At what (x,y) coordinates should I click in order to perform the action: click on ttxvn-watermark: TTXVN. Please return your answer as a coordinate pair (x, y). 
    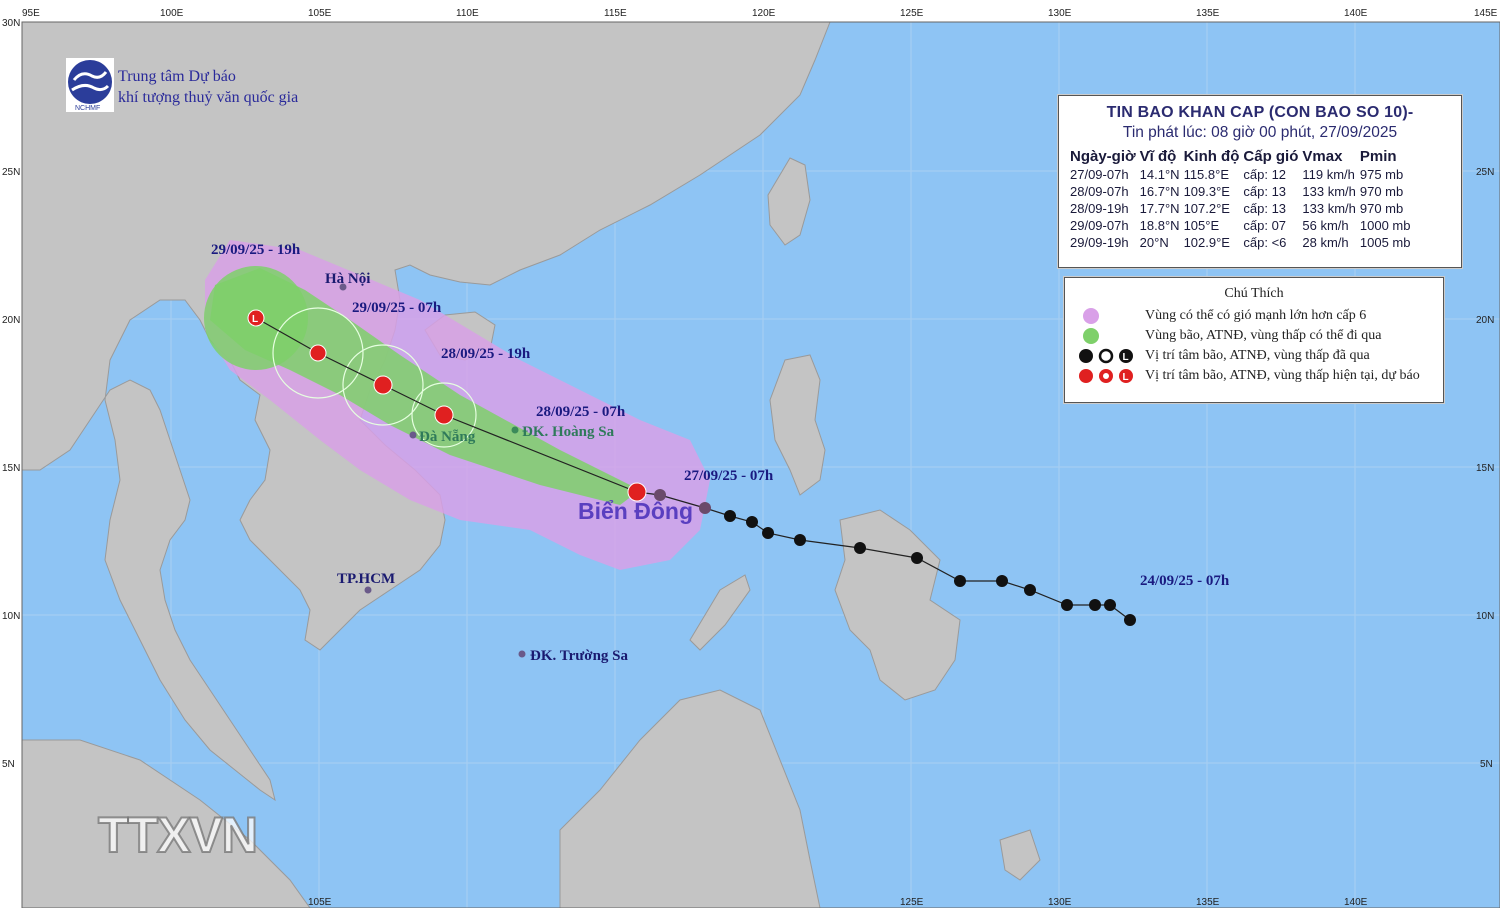
    Looking at the image, I should click on (178, 835).